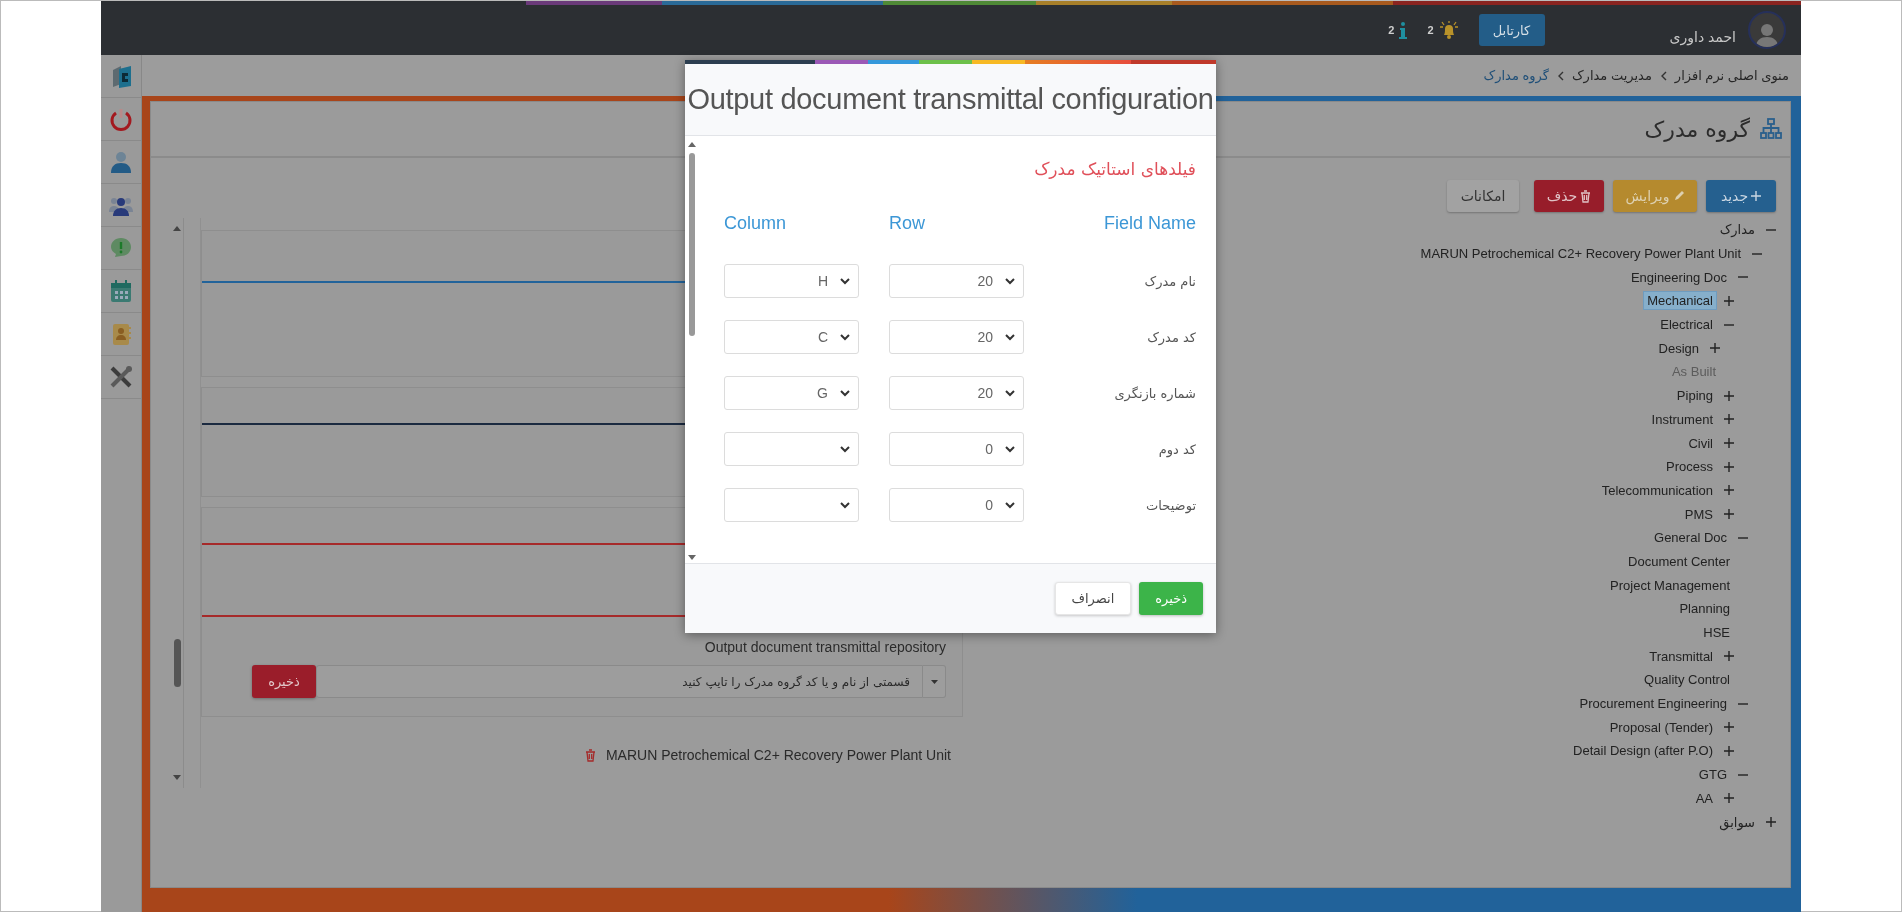 This screenshot has height=912, width=1902. What do you see at coordinates (1430, 30) in the screenshot?
I see `notification-count: 2` at bounding box center [1430, 30].